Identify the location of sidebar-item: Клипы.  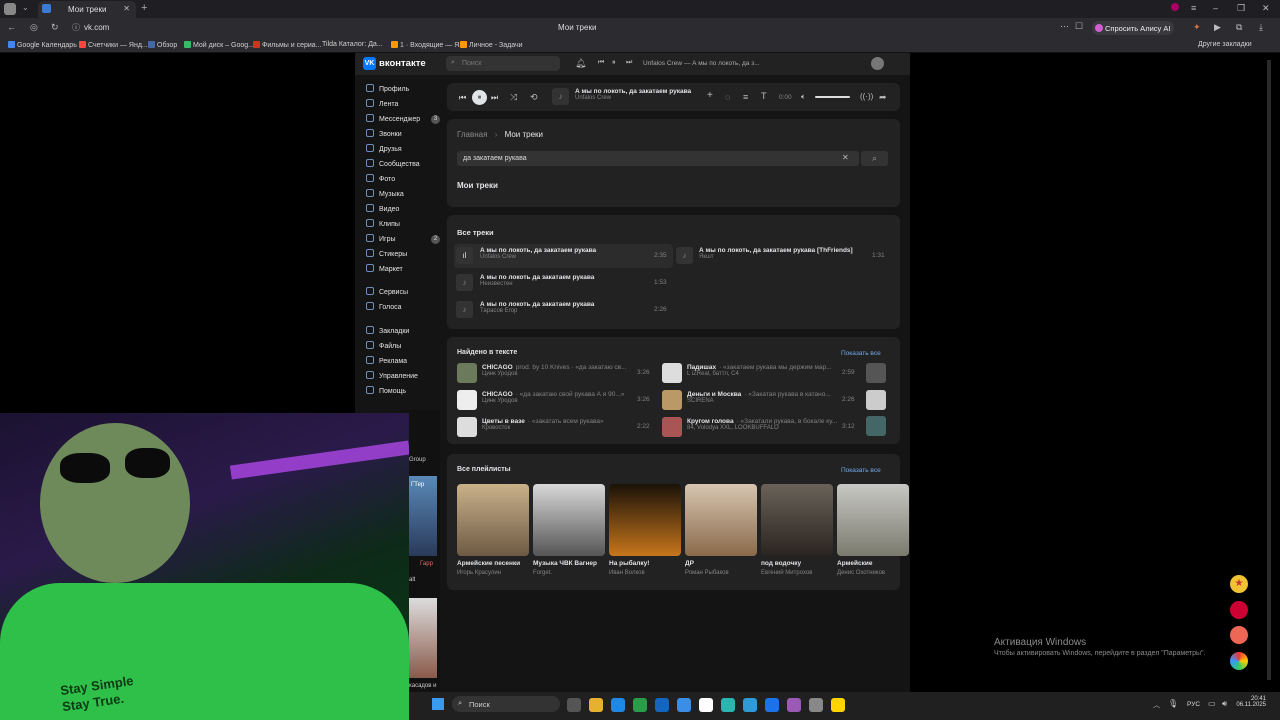
(383, 223).